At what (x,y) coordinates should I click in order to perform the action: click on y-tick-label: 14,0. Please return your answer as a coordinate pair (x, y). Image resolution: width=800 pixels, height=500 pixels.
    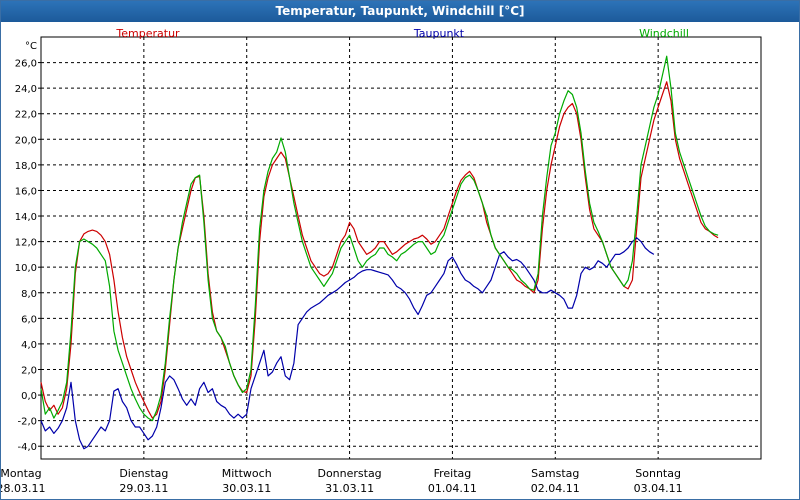
    Looking at the image, I should click on (26, 217).